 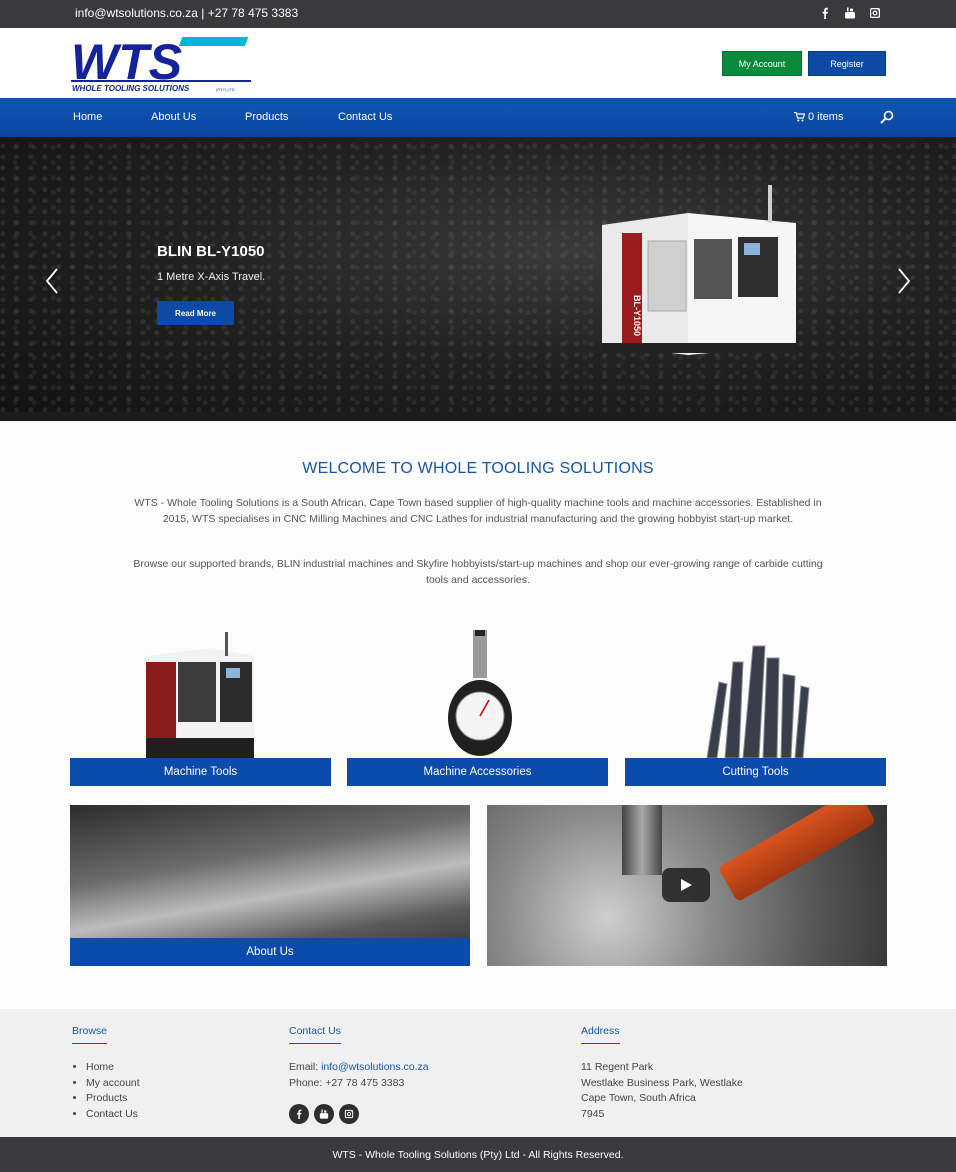 I want to click on footer-browse-title: Browse, so click(x=90, y=1034).